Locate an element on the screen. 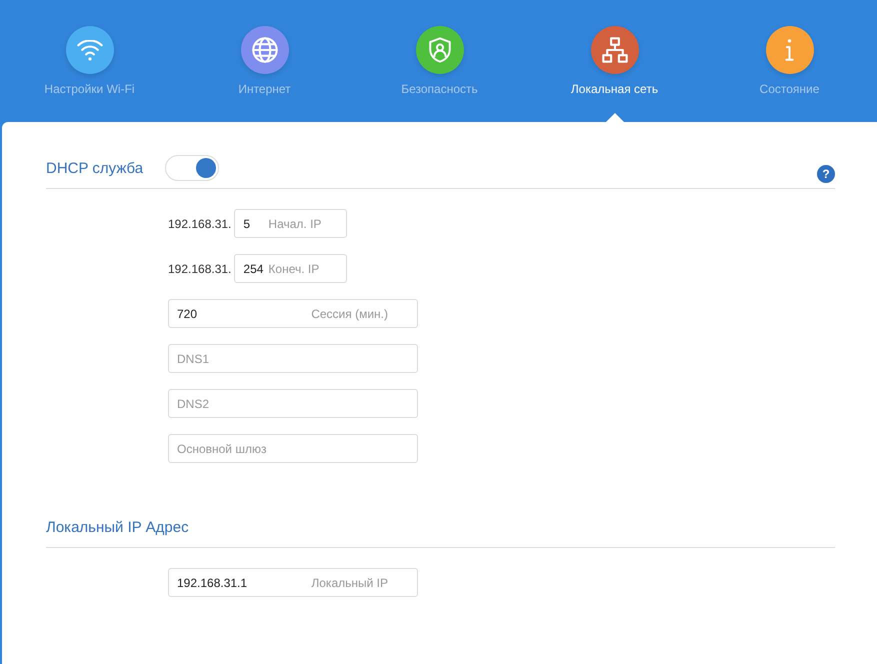  globe-icon is located at coordinates (265, 50).